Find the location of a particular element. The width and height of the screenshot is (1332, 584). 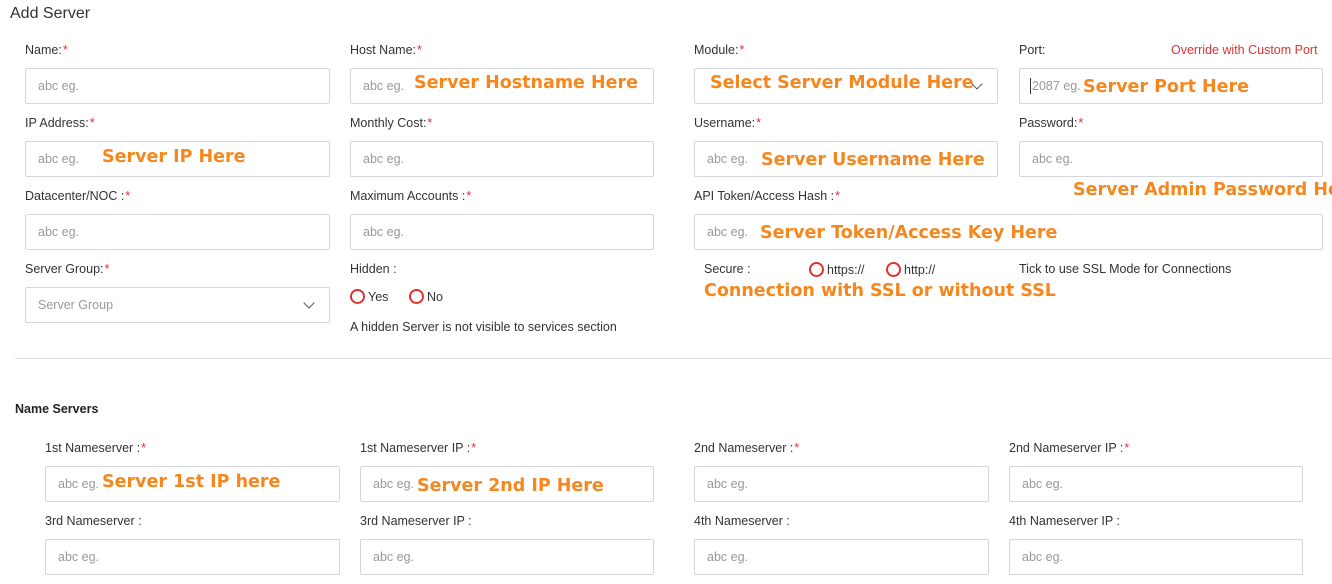

secure-http-radio: http:// is located at coordinates (910, 269).